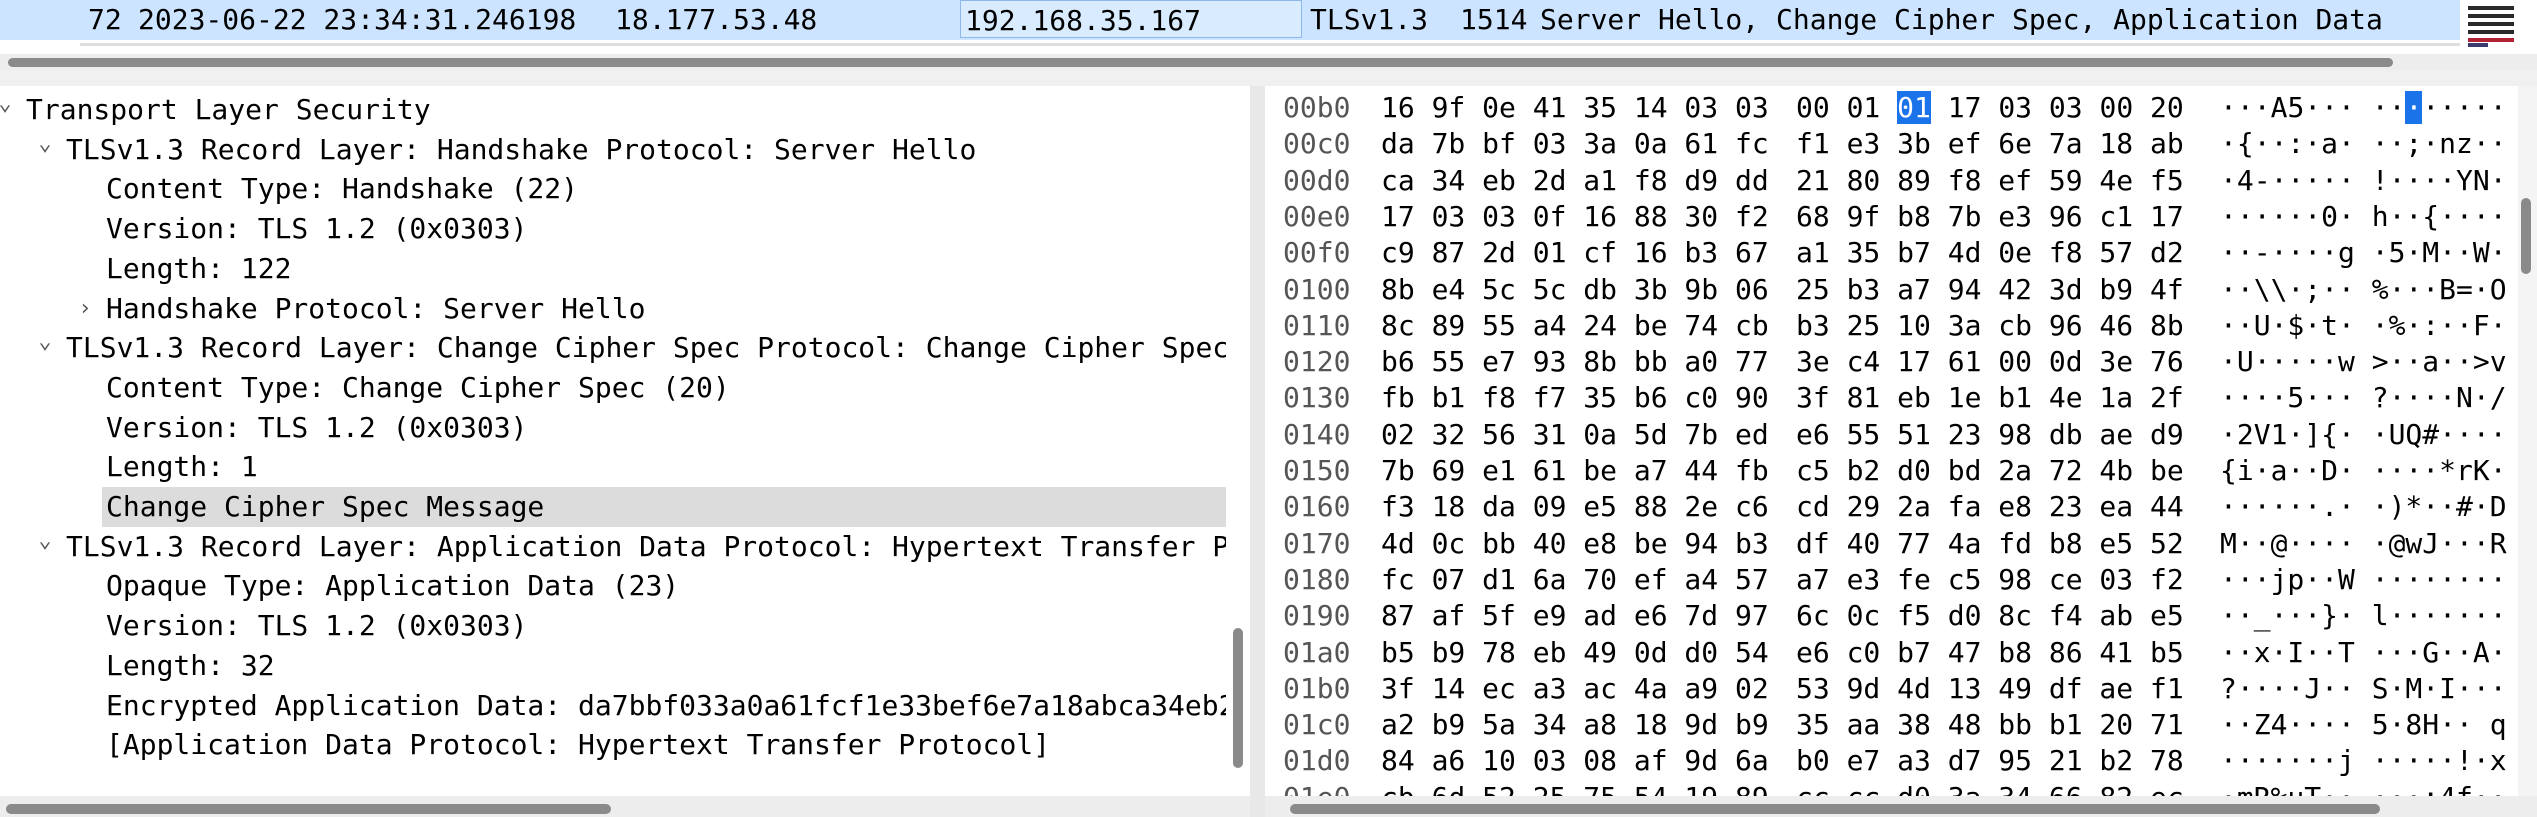 This screenshot has height=817, width=2537. Describe the element at coordinates (1575, 435) in the screenshot. I see `hex-bytes-first-half: 02 32 56 31 0a 5d 7b ed` at that location.